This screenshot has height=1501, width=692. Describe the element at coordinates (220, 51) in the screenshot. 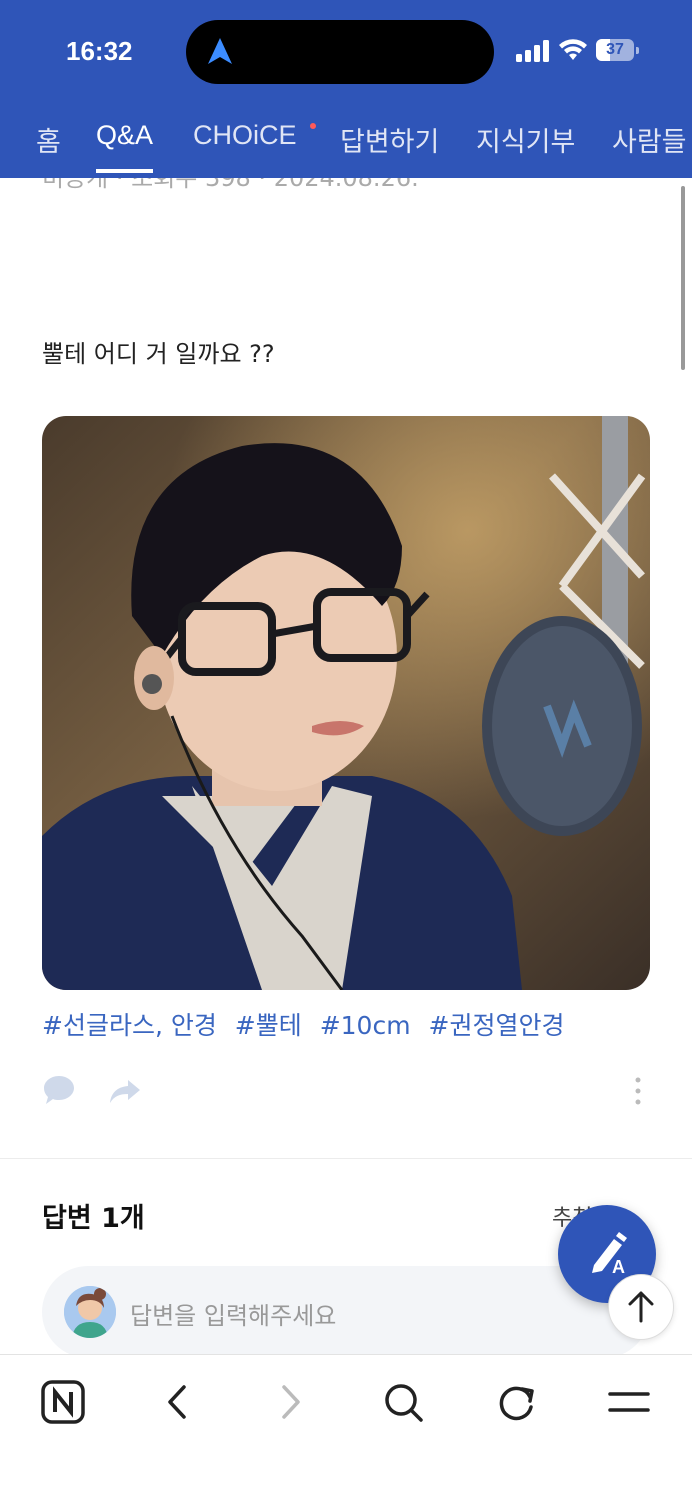

I see `navigation-arrow-icon` at that location.